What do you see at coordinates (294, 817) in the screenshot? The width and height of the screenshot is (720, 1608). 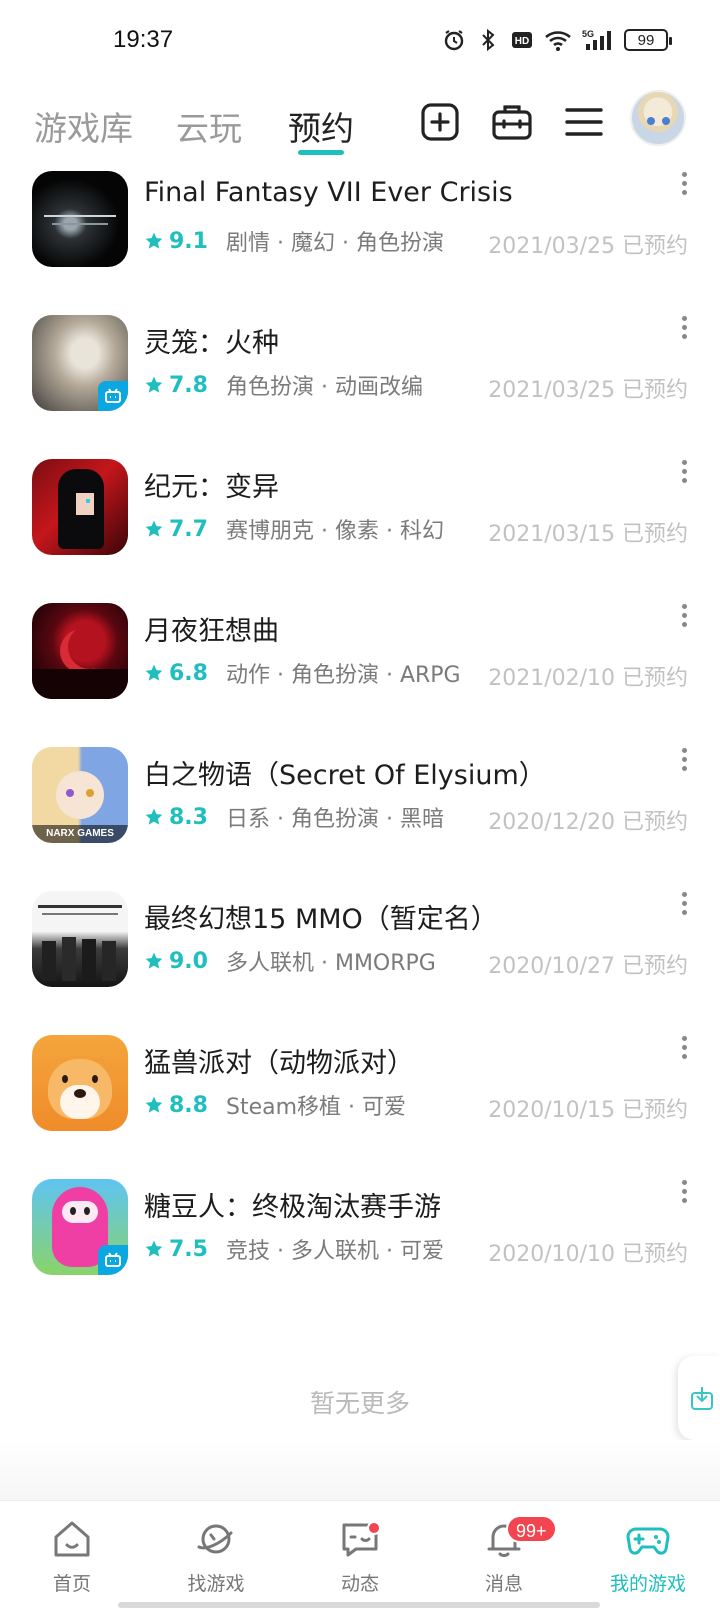 I see `game-meta: 8.3 日系 · 角色扮演 · 黑暗` at bounding box center [294, 817].